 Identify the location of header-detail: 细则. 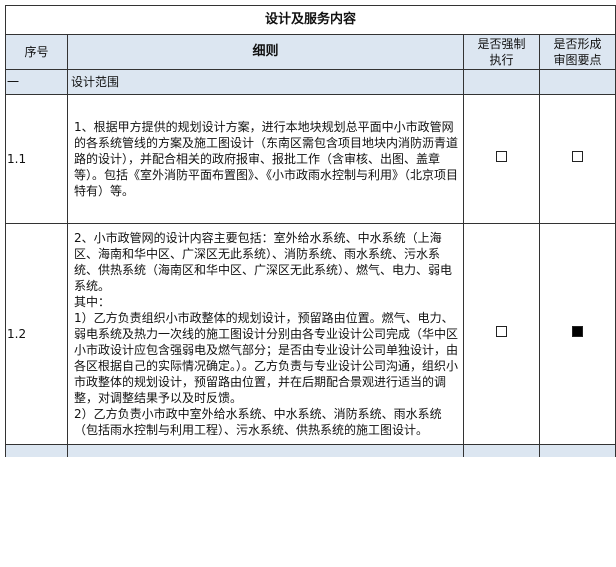
(265, 52).